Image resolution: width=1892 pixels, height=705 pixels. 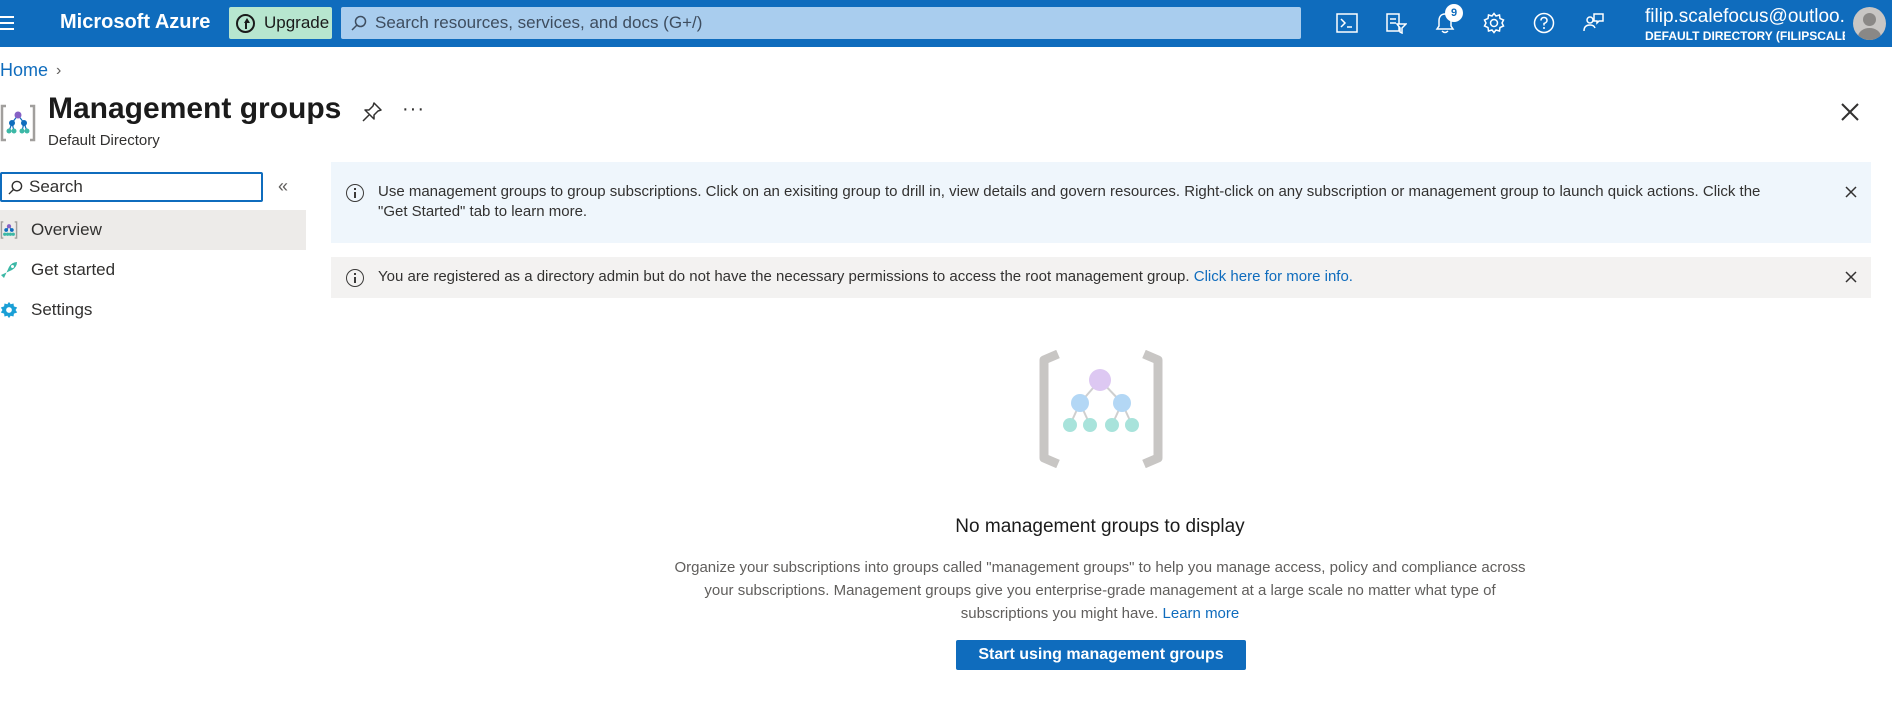 I want to click on dismiss-permission-banner-icon, so click(x=1851, y=277).